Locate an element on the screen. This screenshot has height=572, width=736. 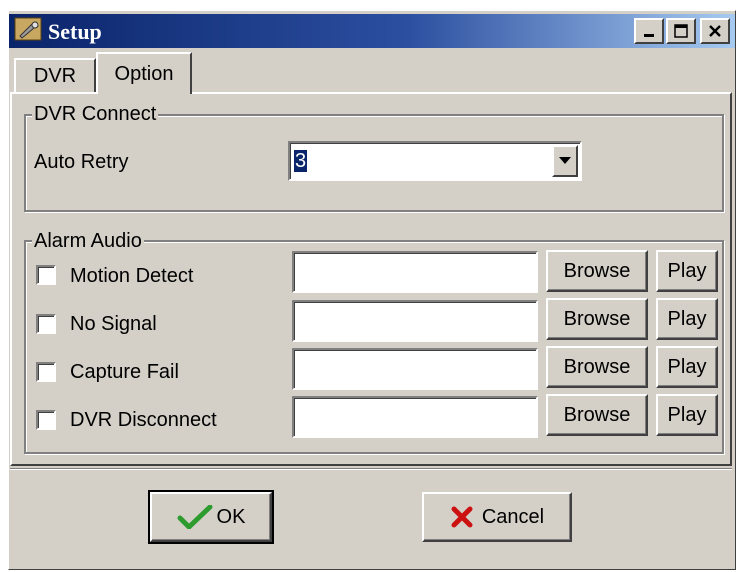
capture-fail-play-button: Play is located at coordinates (687, 367).